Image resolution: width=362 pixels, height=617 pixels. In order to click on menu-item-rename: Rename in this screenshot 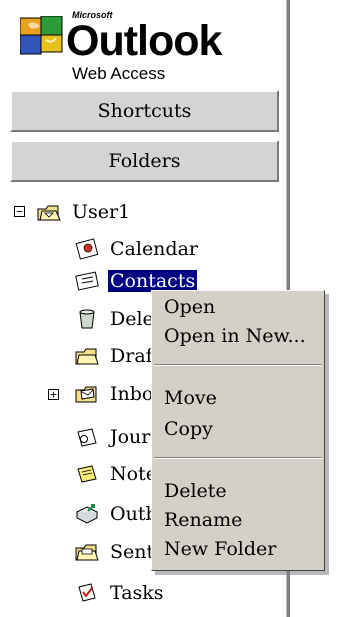, I will do `click(203, 520)`.